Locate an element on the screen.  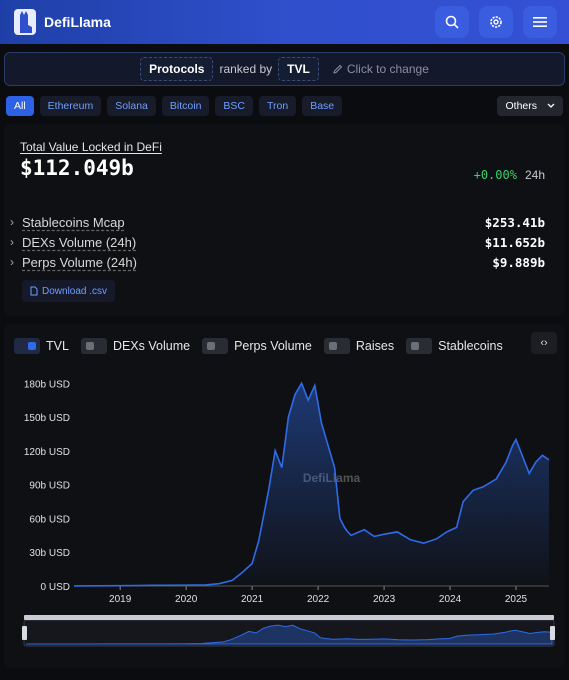
toggle-stablecoins: Stablecoins is located at coordinates (454, 346).